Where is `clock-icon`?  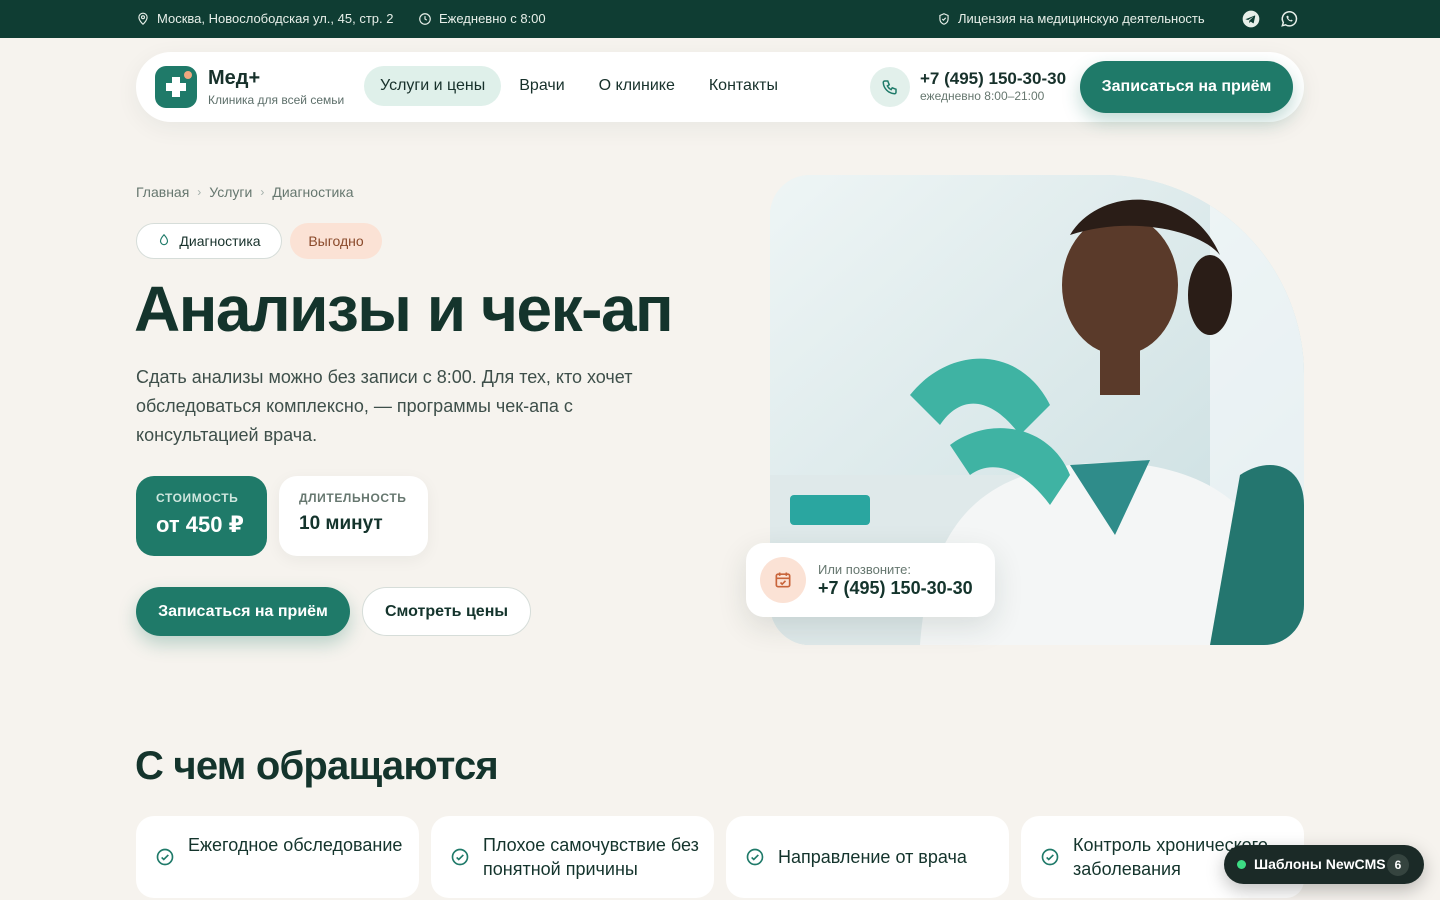
clock-icon is located at coordinates (425, 19).